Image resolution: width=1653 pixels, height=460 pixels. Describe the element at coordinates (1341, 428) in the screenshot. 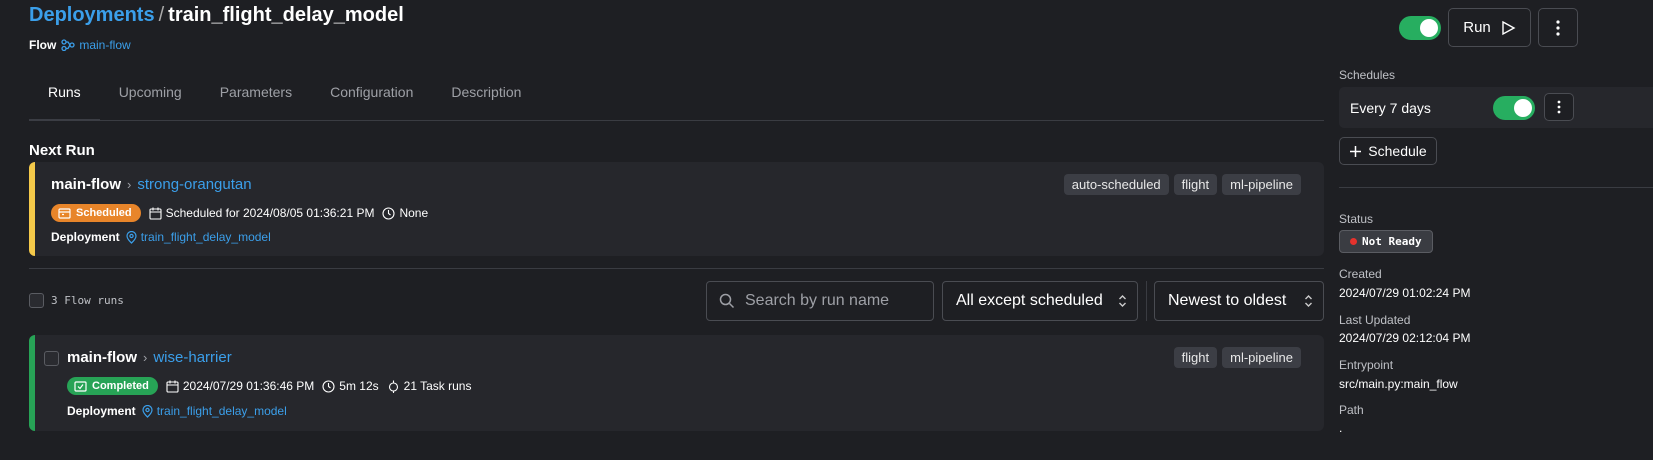

I see `path-value: .` at that location.